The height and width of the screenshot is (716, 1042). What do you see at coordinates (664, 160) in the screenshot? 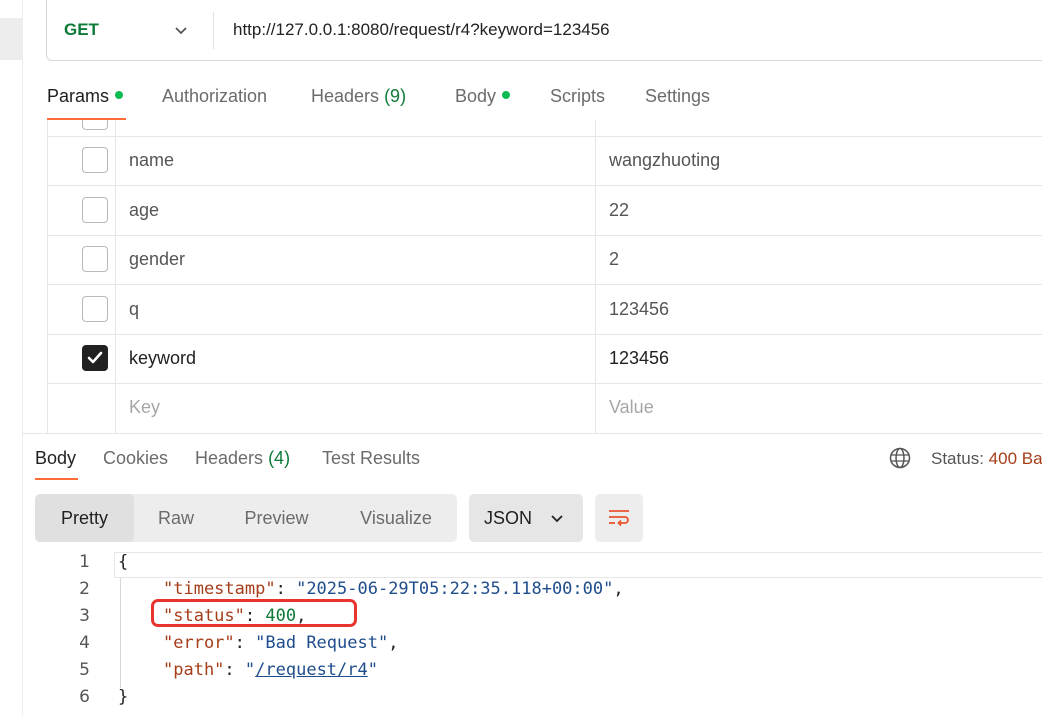
I see `param-value: wangzhuoting` at bounding box center [664, 160].